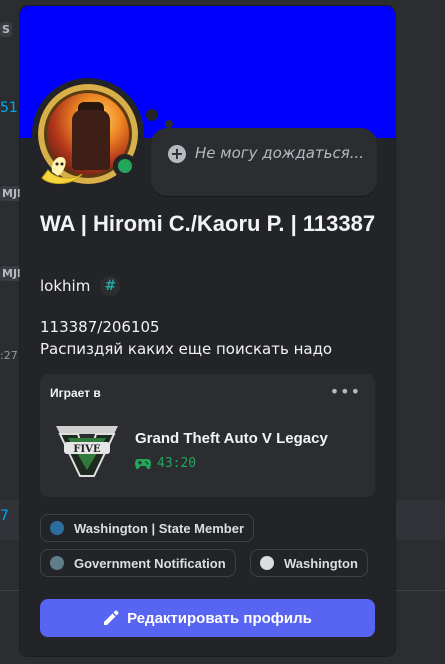 This screenshot has width=445, height=664. Describe the element at coordinates (100, 327) in the screenshot. I see `bio-line: 113387/206105` at that location.